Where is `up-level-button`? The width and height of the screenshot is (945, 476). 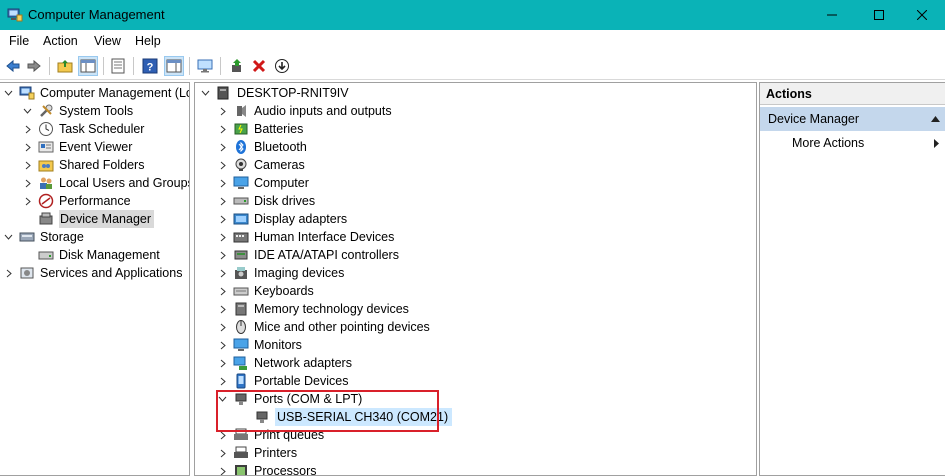 up-level-button is located at coordinates (65, 66).